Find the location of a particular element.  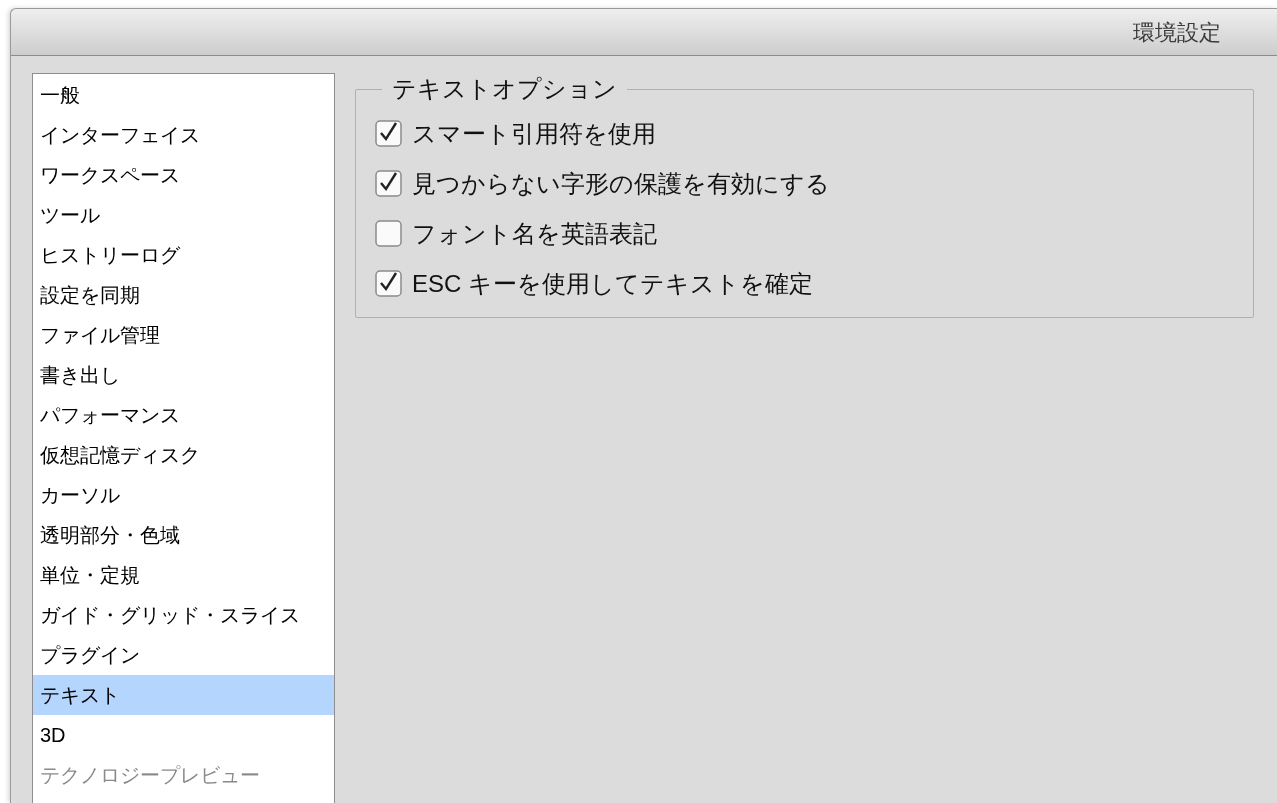

category-item: 仮想記憶ディスク is located at coordinates (183, 455).